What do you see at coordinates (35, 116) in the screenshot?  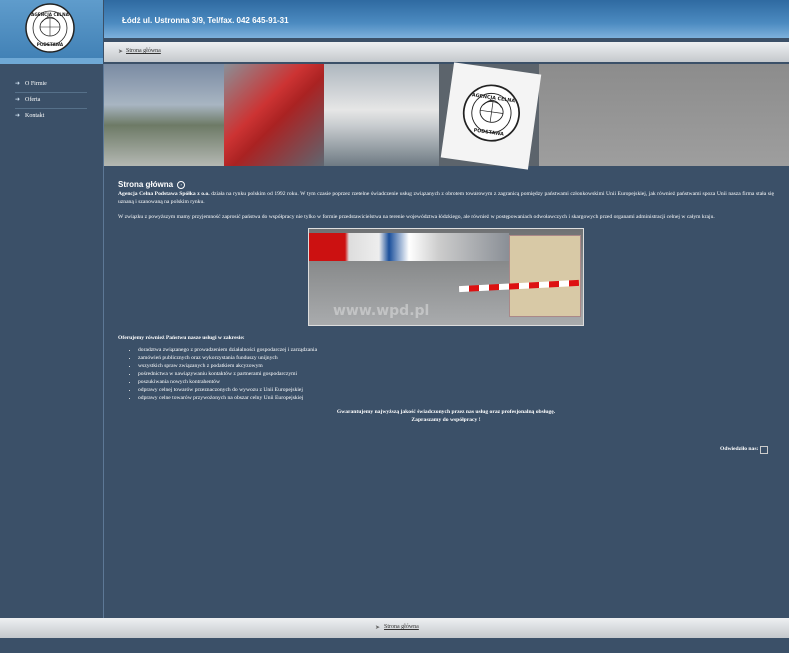 I see `sidebar-item-label: Kontakt` at bounding box center [35, 116].